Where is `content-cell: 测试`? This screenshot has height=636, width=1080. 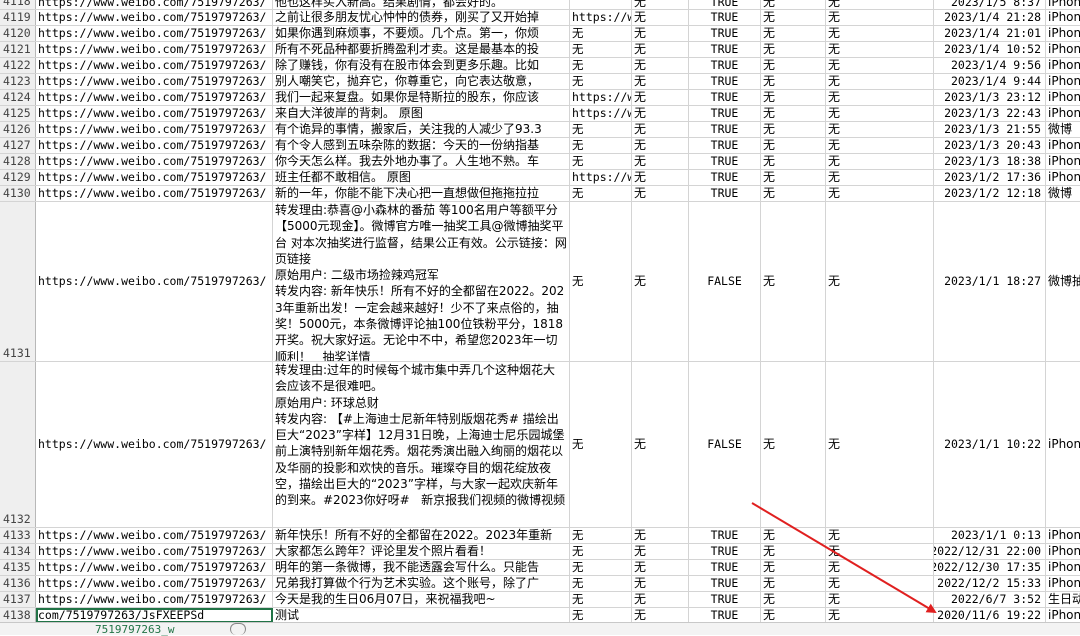
content-cell: 测试 is located at coordinates (421, 615).